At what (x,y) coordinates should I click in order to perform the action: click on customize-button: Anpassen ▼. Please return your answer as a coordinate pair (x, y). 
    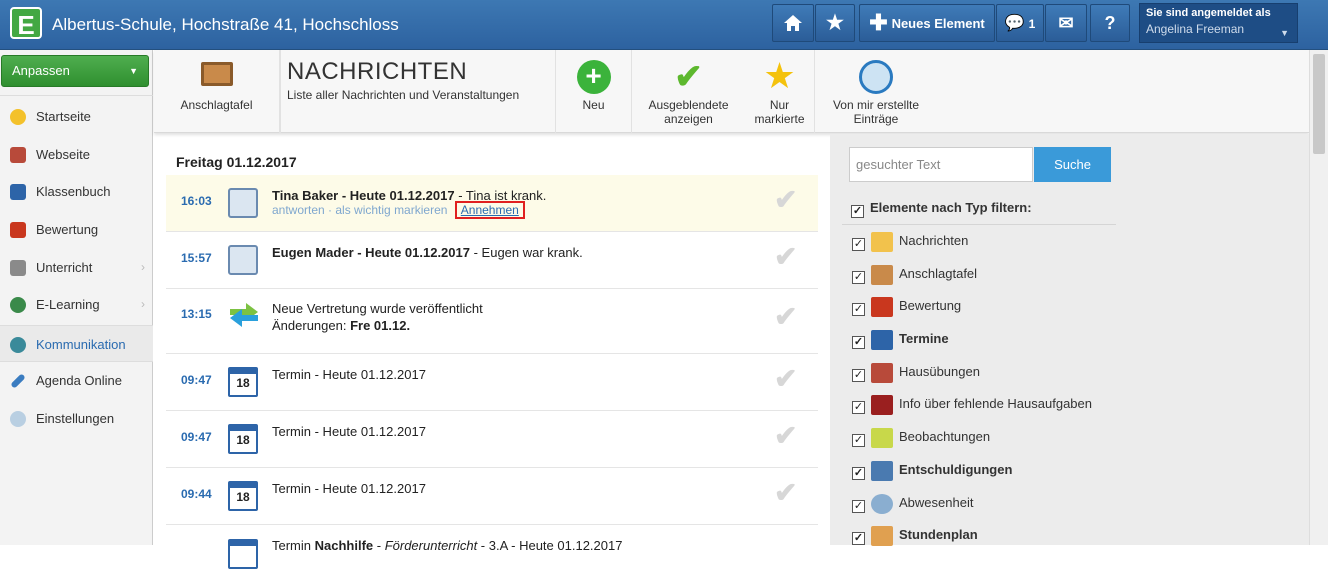
    Looking at the image, I should click on (75, 71).